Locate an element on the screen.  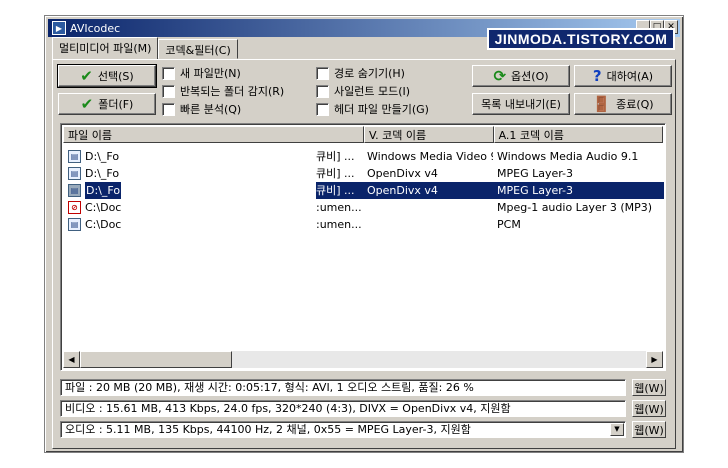
web-button-audio: 웹(W) is located at coordinates (649, 429).